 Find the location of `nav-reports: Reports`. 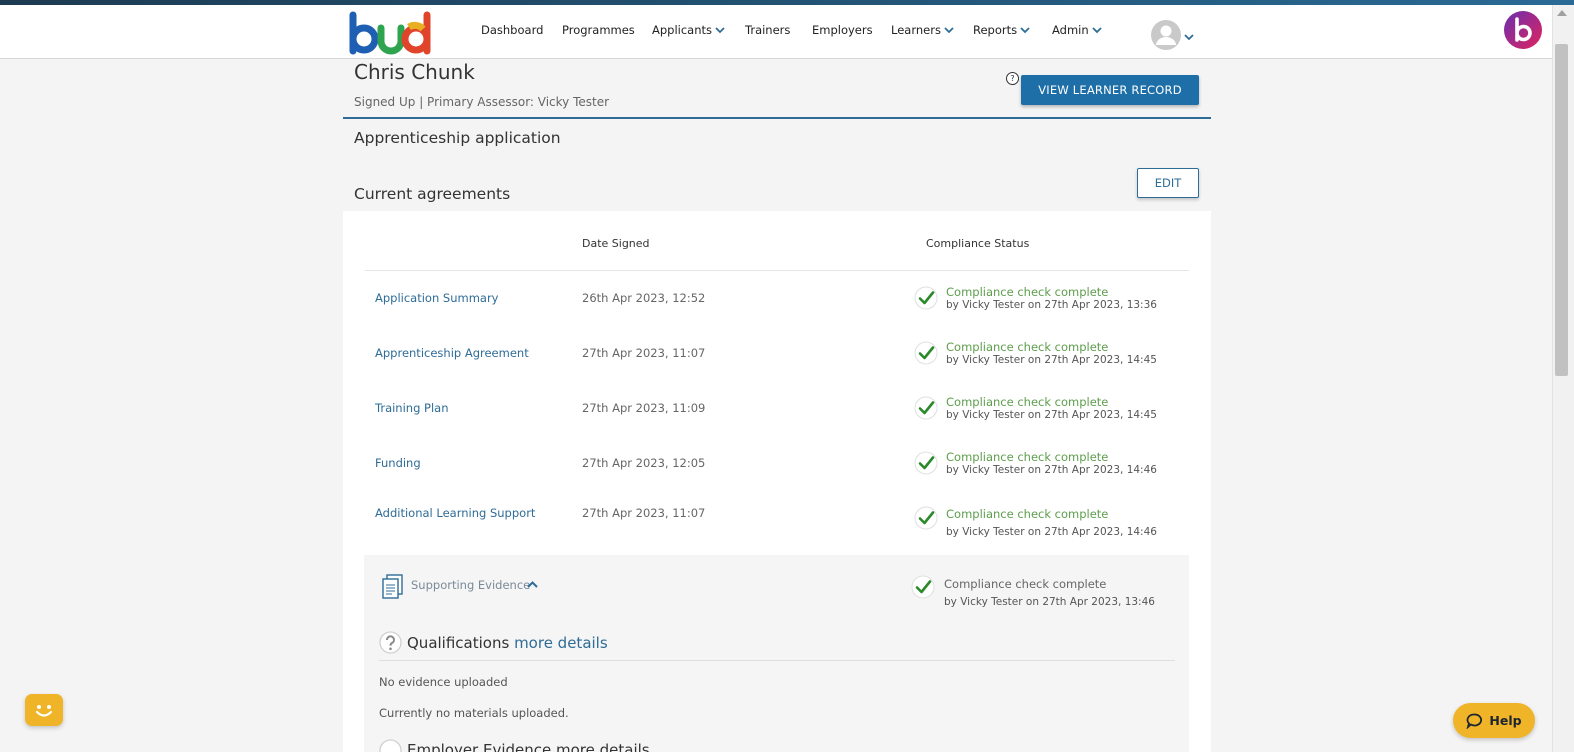

nav-reports: Reports is located at coordinates (1001, 30).